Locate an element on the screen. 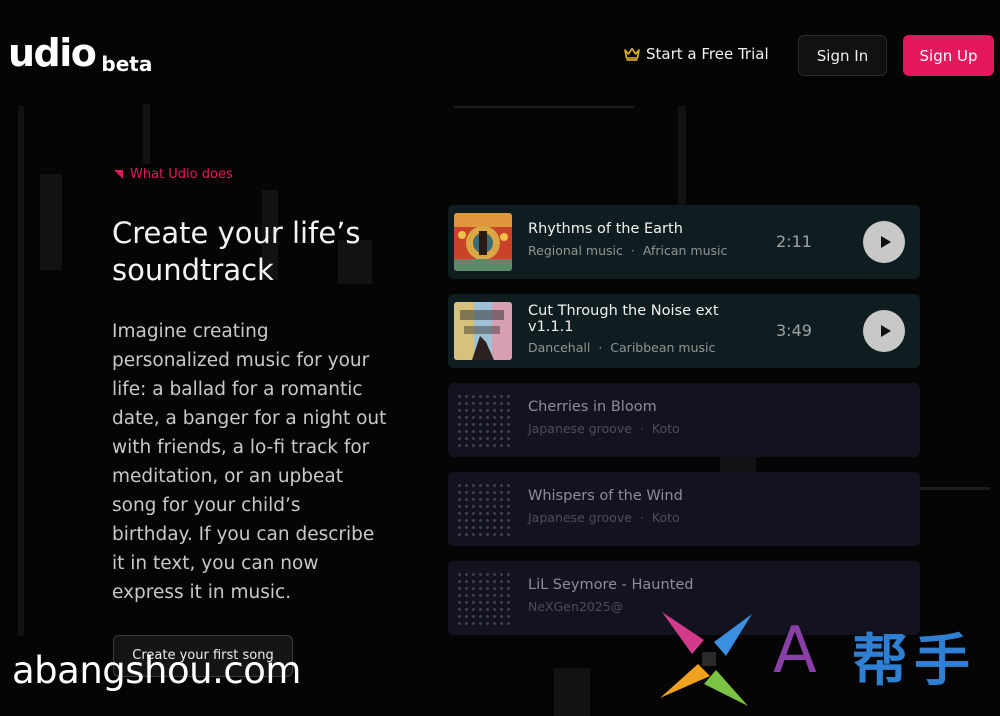  section-eyebrow: What Udio does is located at coordinates (173, 174).